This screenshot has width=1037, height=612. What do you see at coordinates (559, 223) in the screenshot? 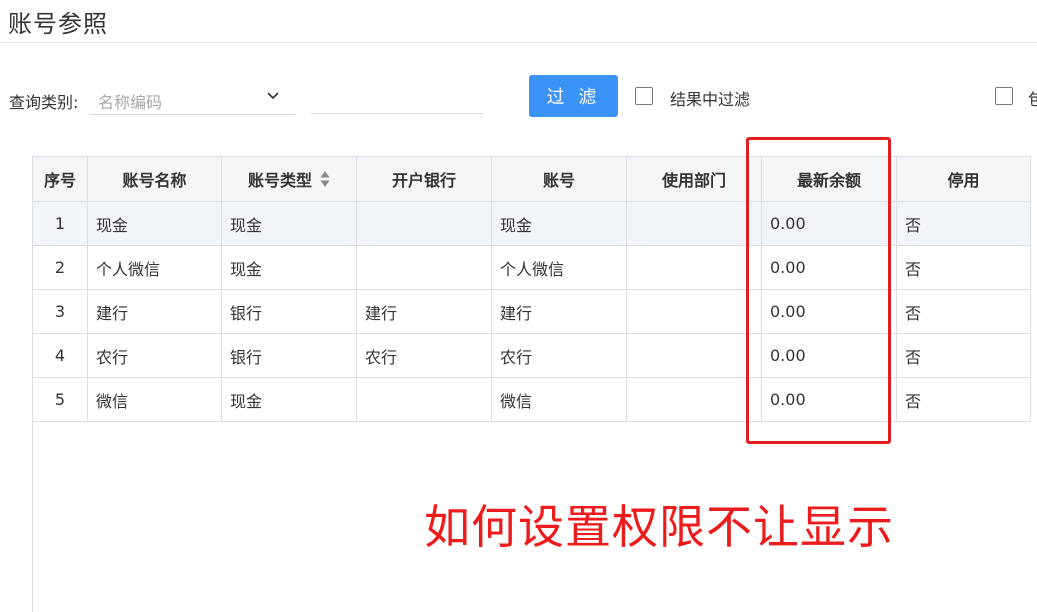
I see `cell-account: 现金` at bounding box center [559, 223].